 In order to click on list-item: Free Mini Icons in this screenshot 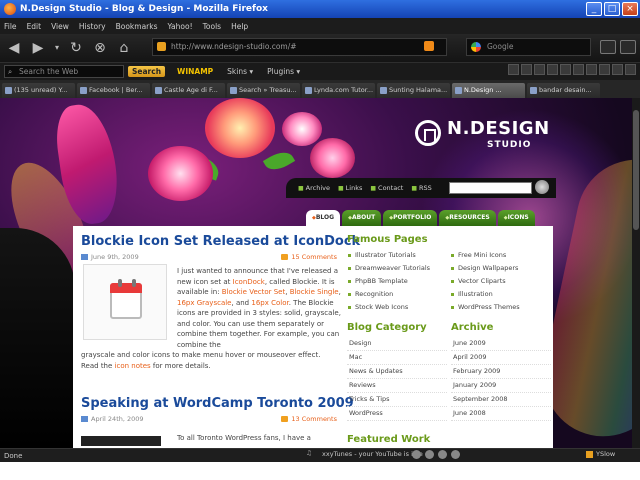, I will do `click(501, 255)`.